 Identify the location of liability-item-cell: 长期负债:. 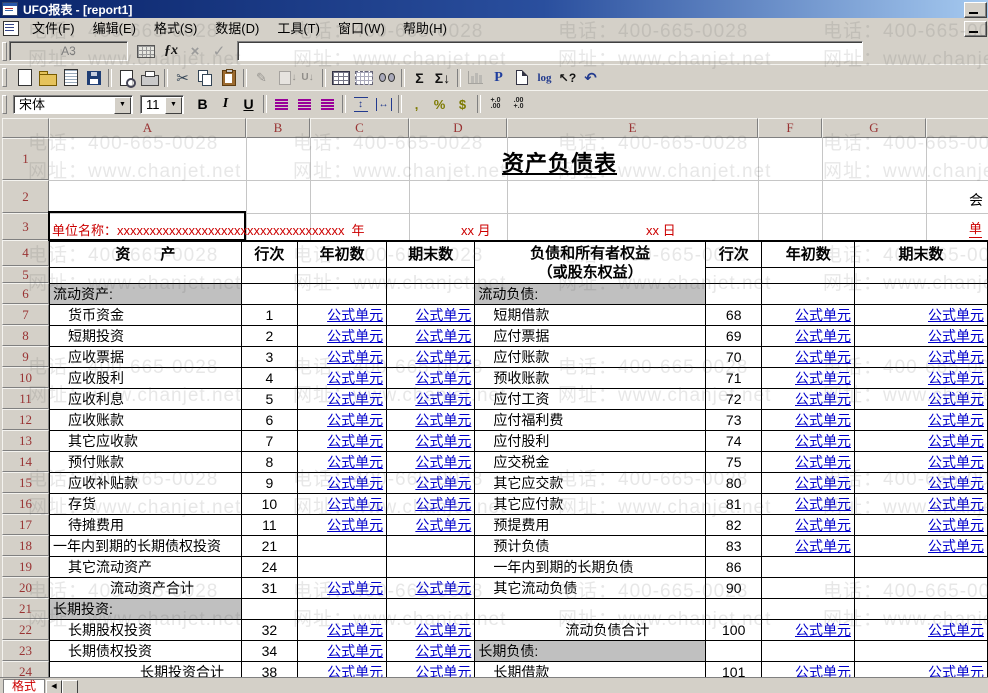
(590, 651).